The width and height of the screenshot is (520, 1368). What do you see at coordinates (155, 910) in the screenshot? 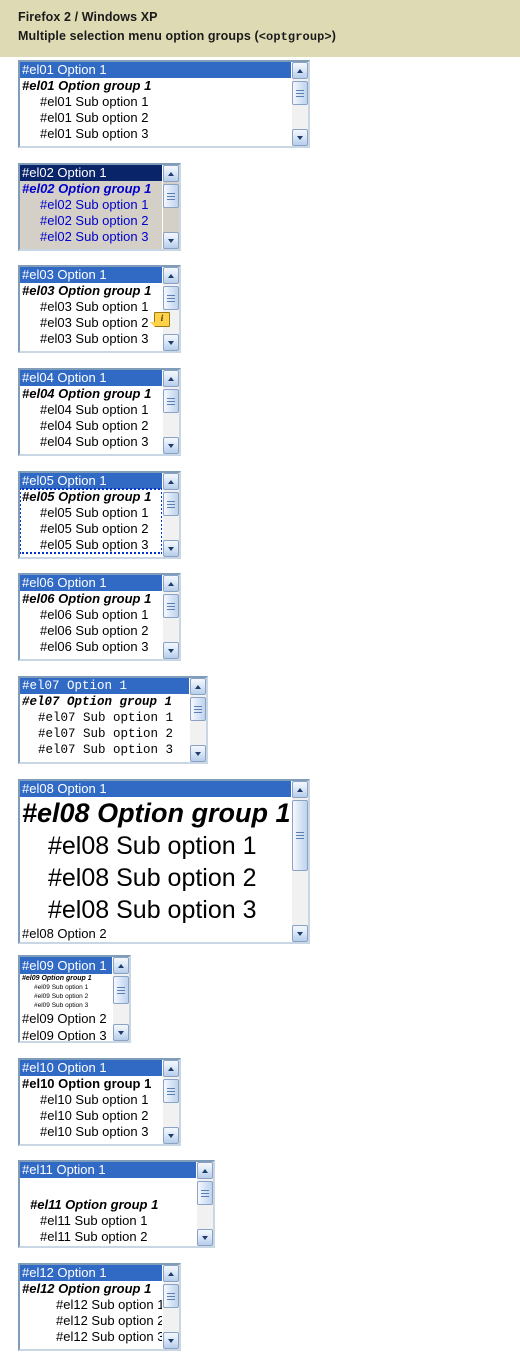
I see `option-el08-sub3: #el08 Sub option 3` at bounding box center [155, 910].